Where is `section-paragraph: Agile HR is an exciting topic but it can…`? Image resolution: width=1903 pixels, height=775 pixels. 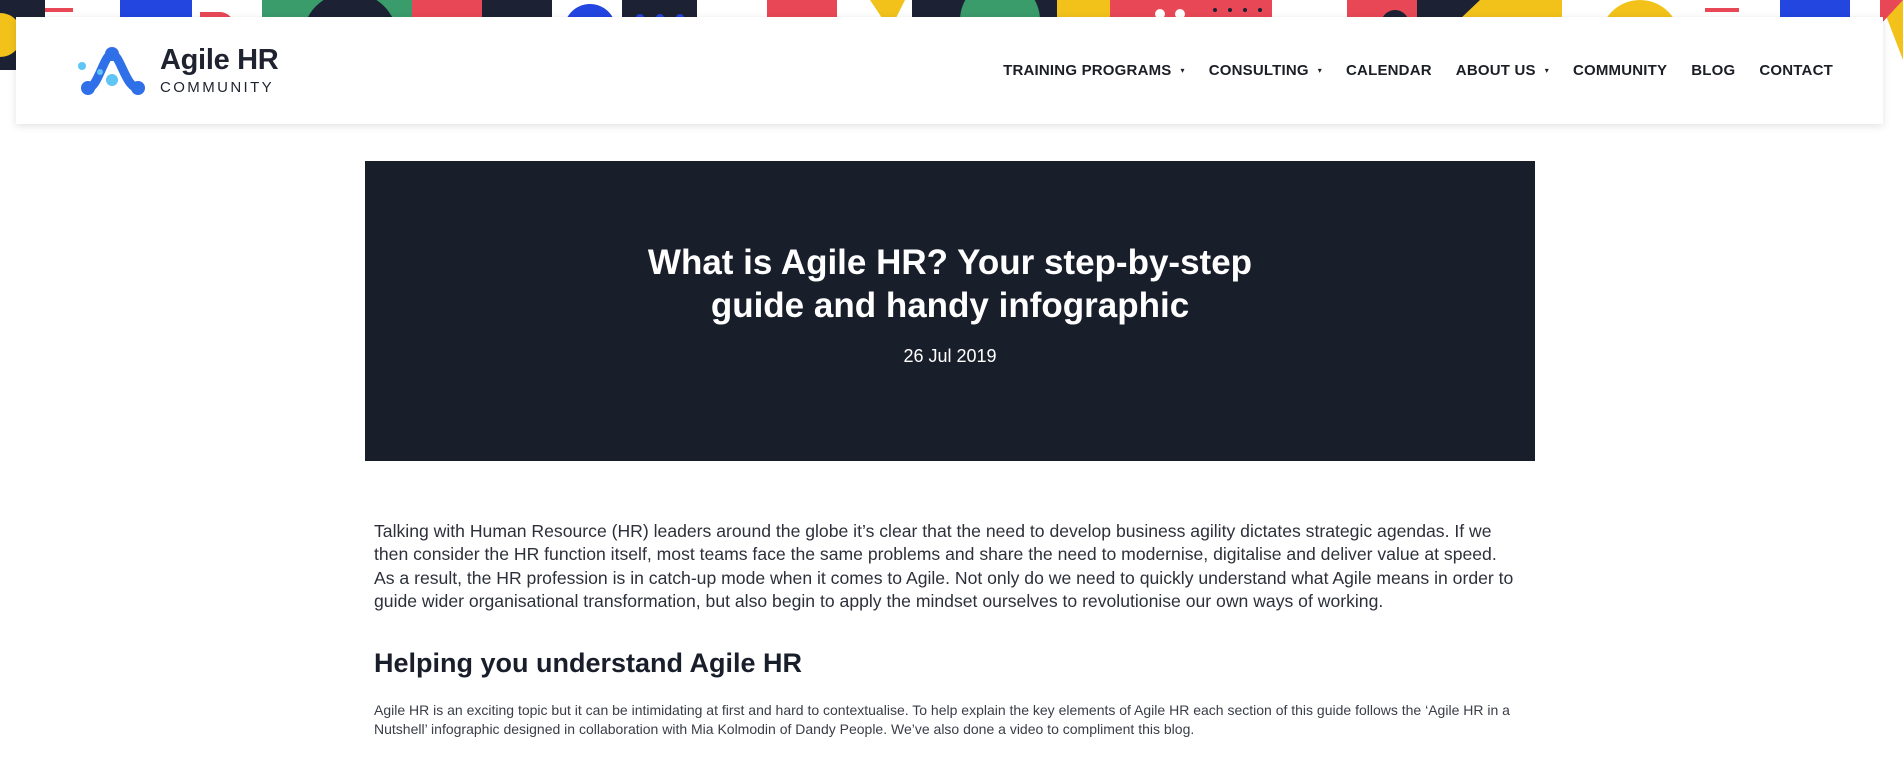 section-paragraph: Agile HR is an exciting topic but it can… is located at coordinates (942, 719).